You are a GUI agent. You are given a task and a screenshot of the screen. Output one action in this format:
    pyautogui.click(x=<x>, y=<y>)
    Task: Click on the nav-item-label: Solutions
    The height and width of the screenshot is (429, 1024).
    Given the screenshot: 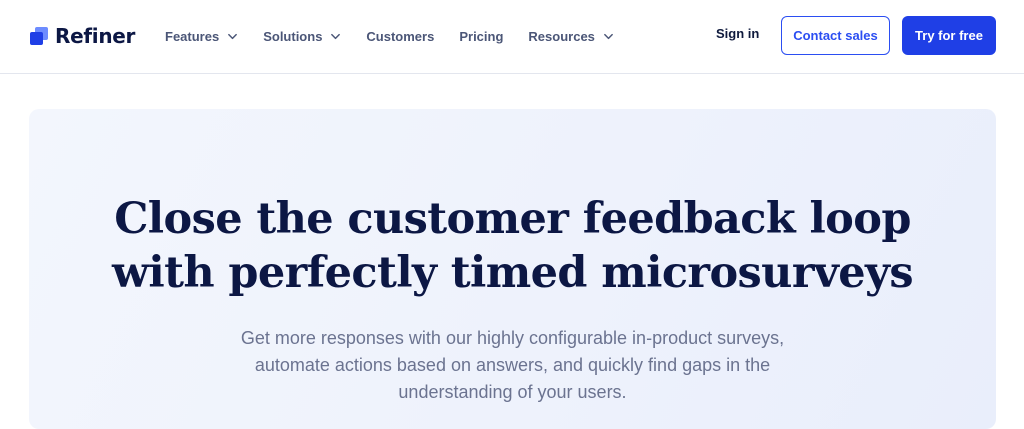 What is the action you would take?
    pyautogui.click(x=293, y=36)
    